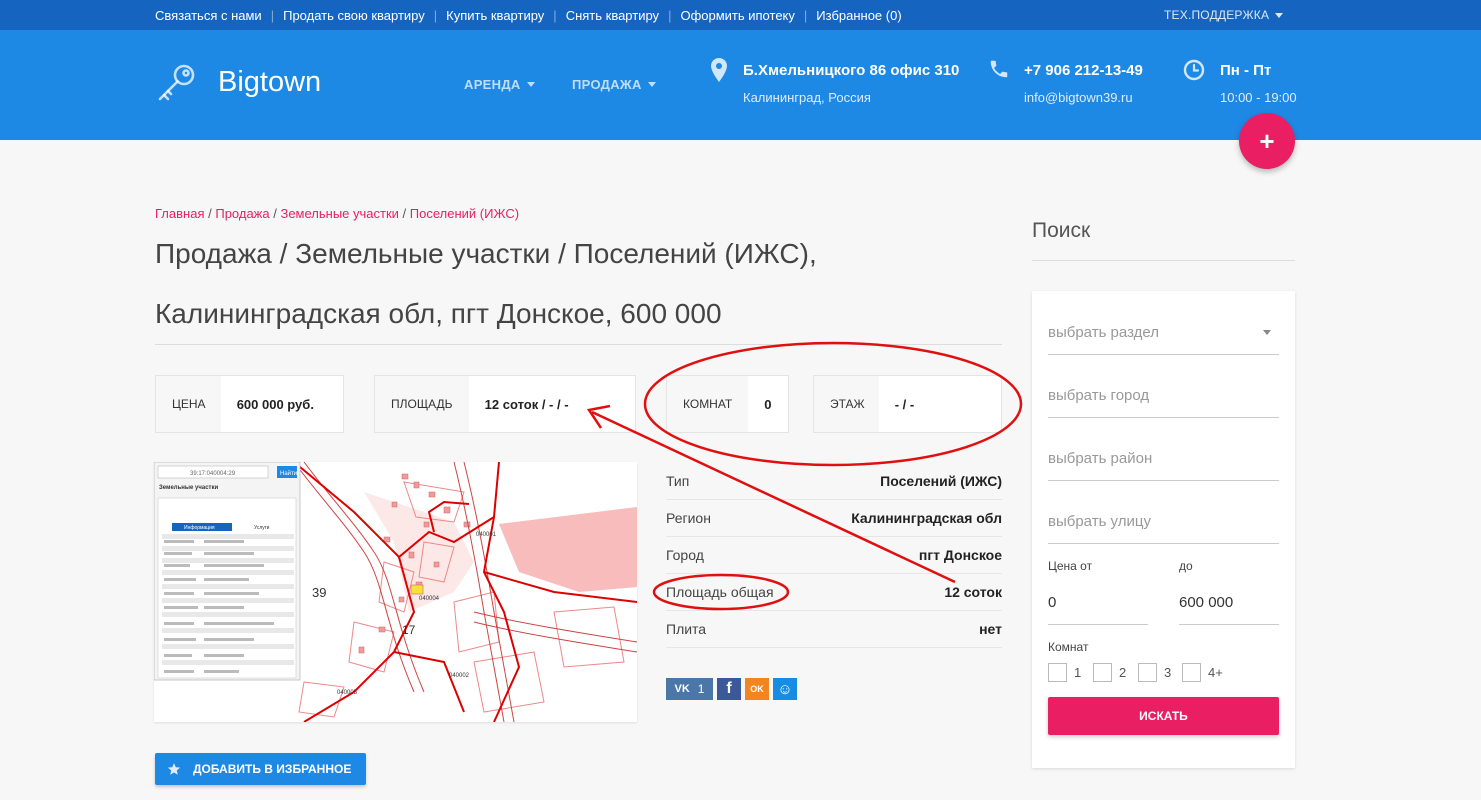  What do you see at coordinates (941, 481) in the screenshot?
I see `detail-value: Поселений (ИЖС)` at bounding box center [941, 481].